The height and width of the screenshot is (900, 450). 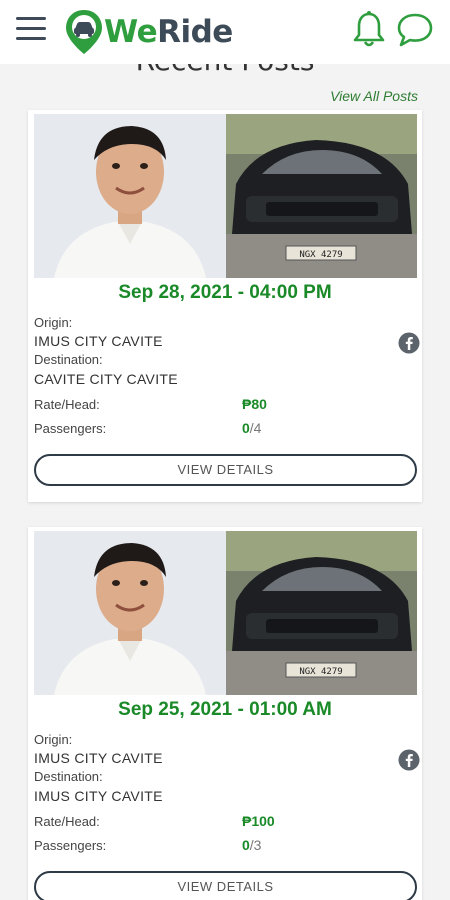 I want to click on rate-value: ₱100, so click(x=258, y=821).